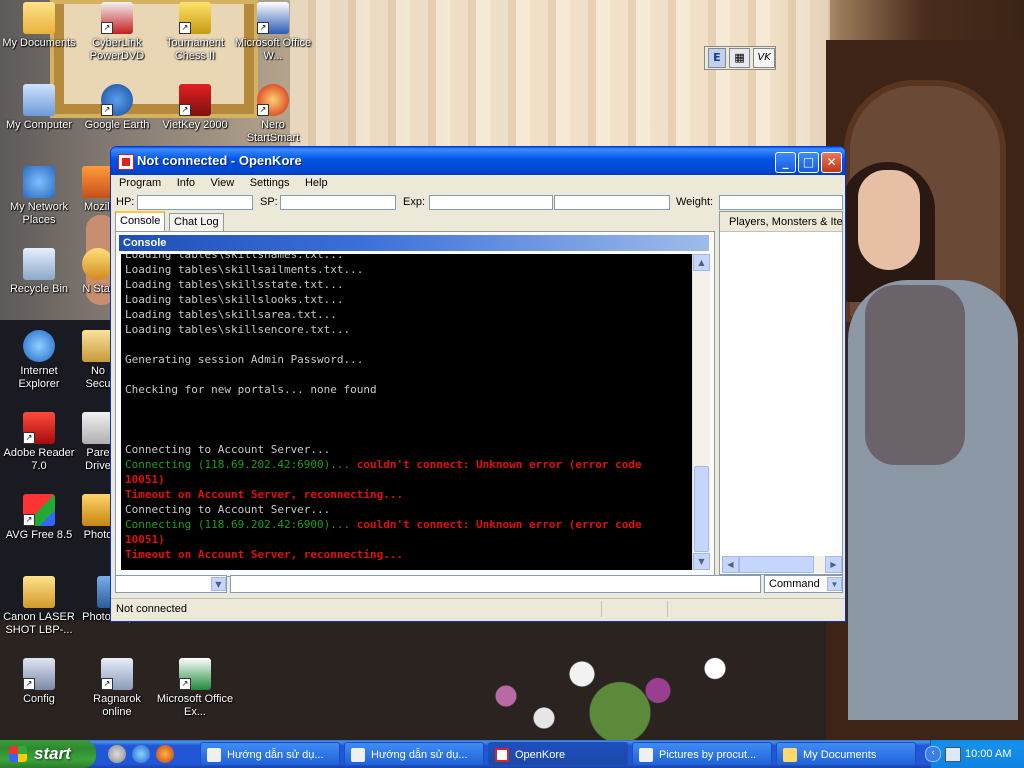 The height and width of the screenshot is (768, 1024). Describe the element at coordinates (270, 183) in the screenshot. I see `menu-settings: Settings` at that location.